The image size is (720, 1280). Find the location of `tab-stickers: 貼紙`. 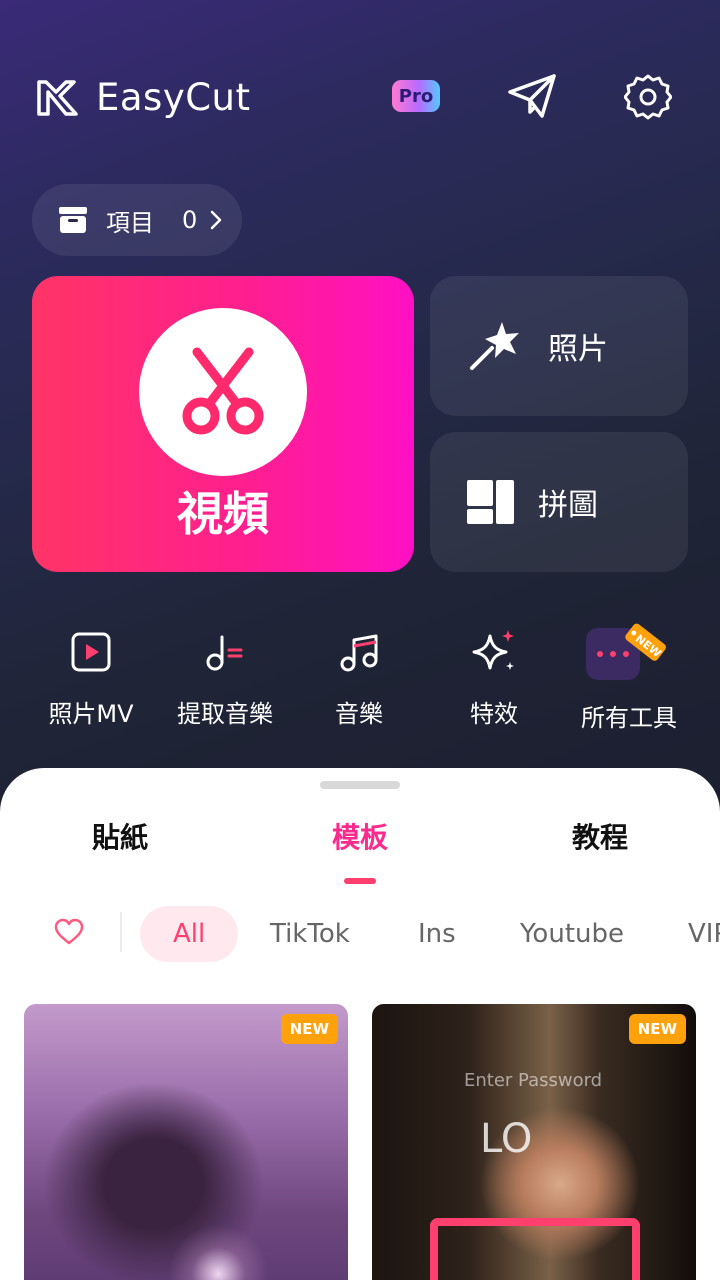

tab-stickers: 貼紙 is located at coordinates (120, 836).